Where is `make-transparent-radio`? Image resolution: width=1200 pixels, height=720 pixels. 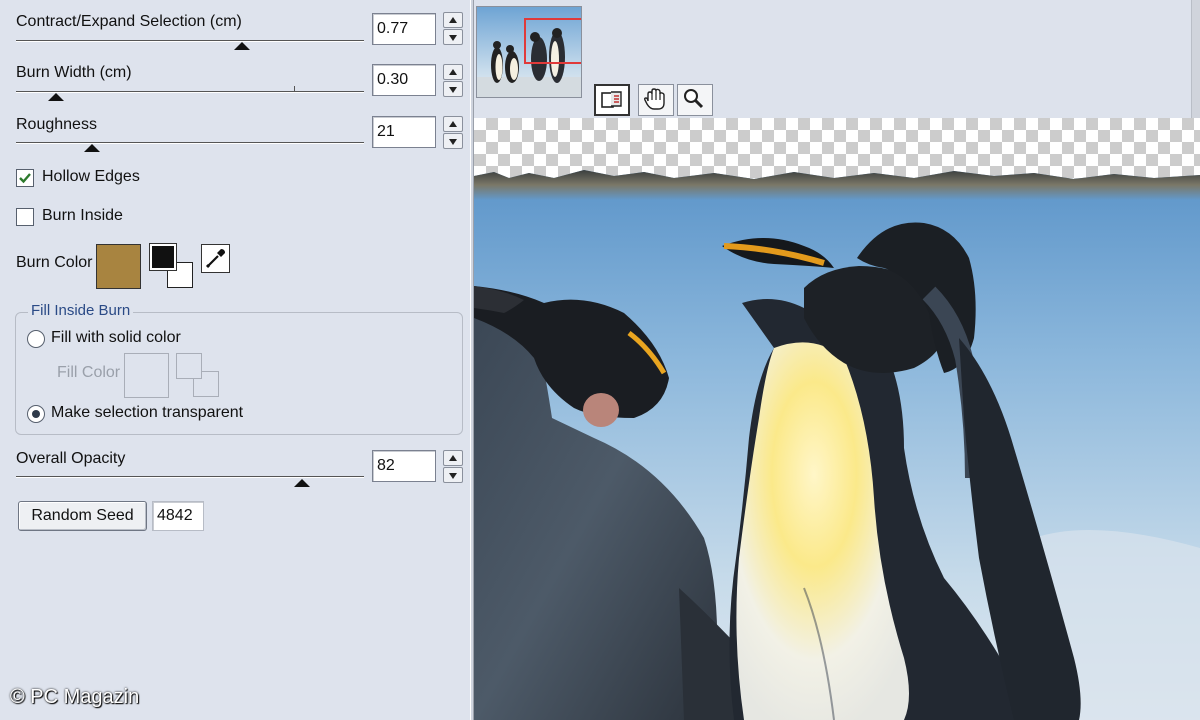 make-transparent-radio is located at coordinates (36, 414).